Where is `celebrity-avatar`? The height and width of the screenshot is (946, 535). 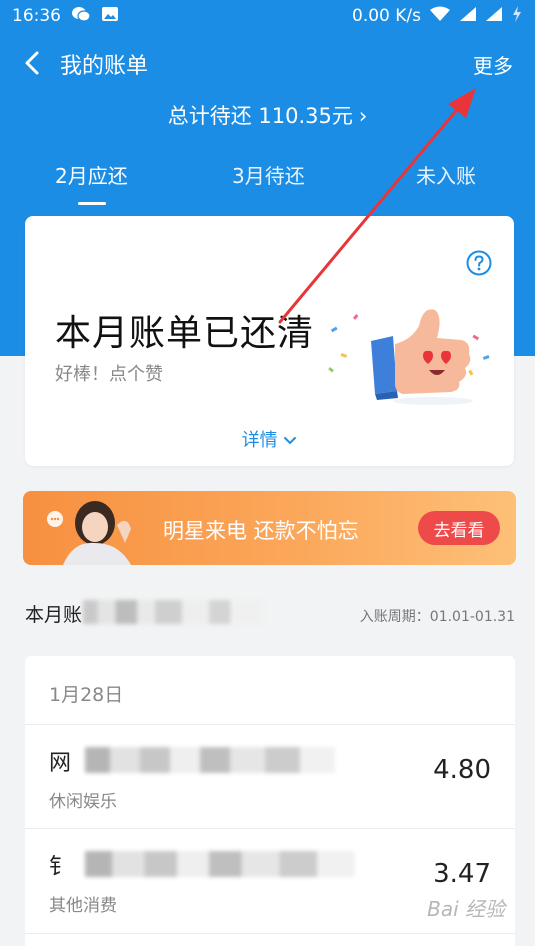
celebrity-avatar is located at coordinates (88, 530).